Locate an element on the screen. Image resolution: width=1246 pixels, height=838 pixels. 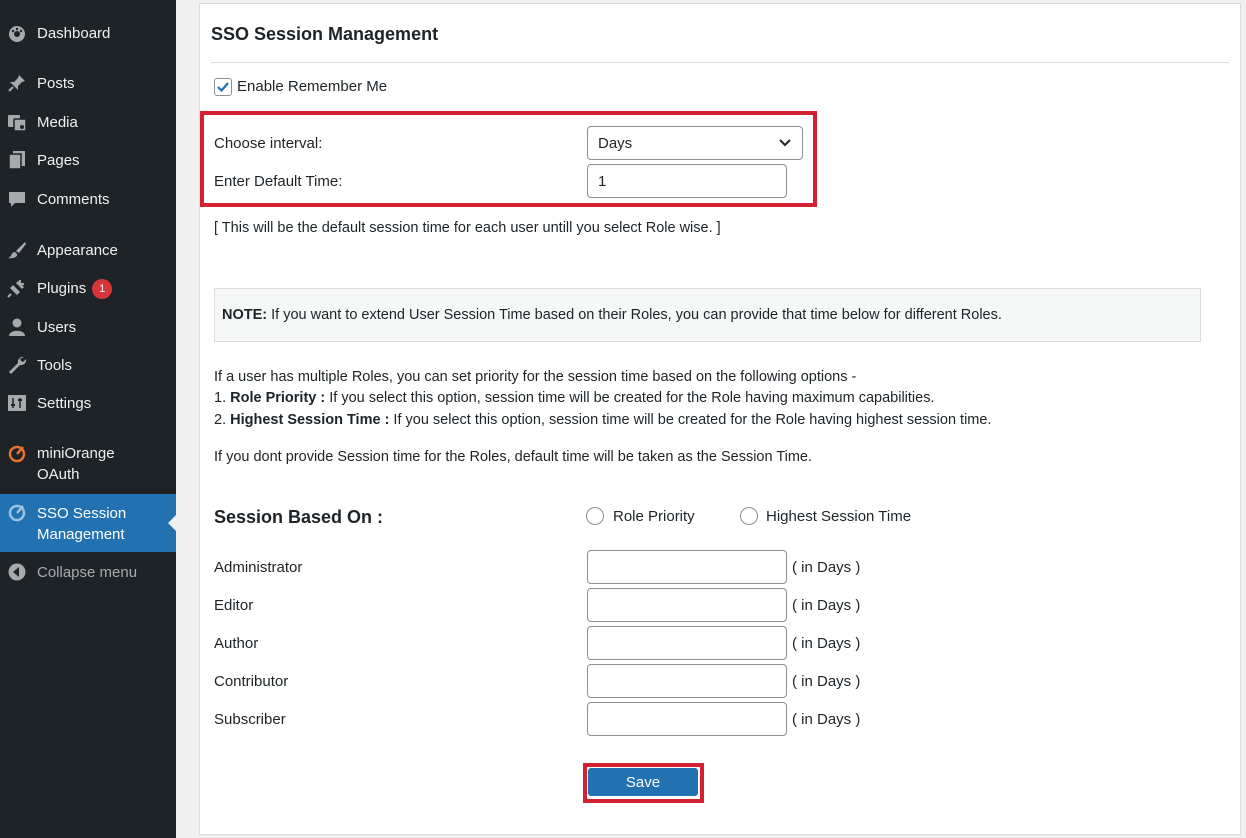
sidebar-item-label: Users is located at coordinates (57, 327).